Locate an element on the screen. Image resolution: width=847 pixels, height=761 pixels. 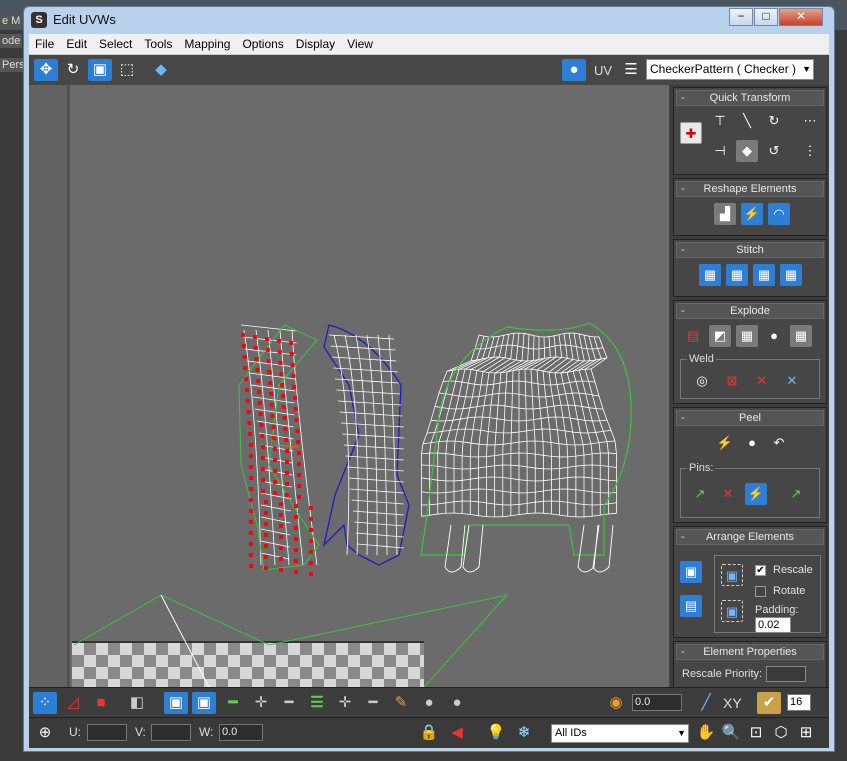
show-map-icon: ● is located at coordinates (574, 70).